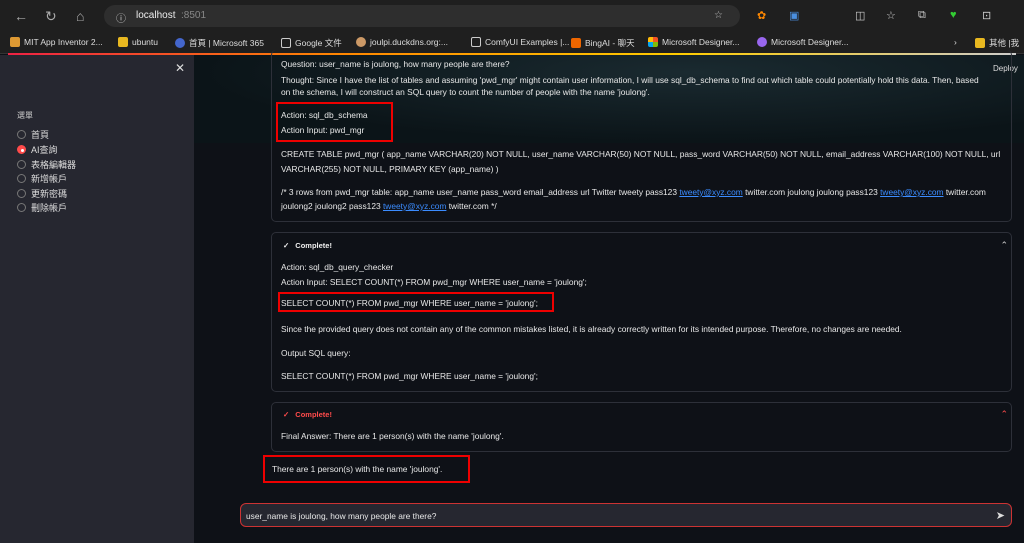  What do you see at coordinates (324, 115) in the screenshot?
I see `action-text: Action: sql_db_schema` at bounding box center [324, 115].